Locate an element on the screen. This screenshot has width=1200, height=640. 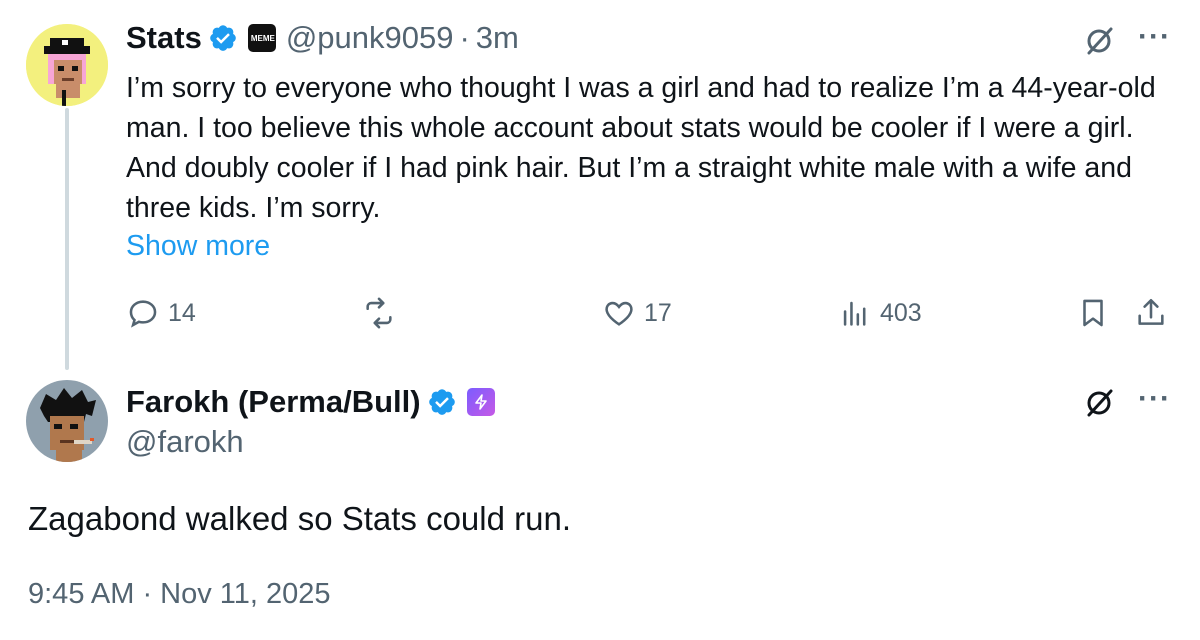
time-ago: 3m is located at coordinates (497, 38).